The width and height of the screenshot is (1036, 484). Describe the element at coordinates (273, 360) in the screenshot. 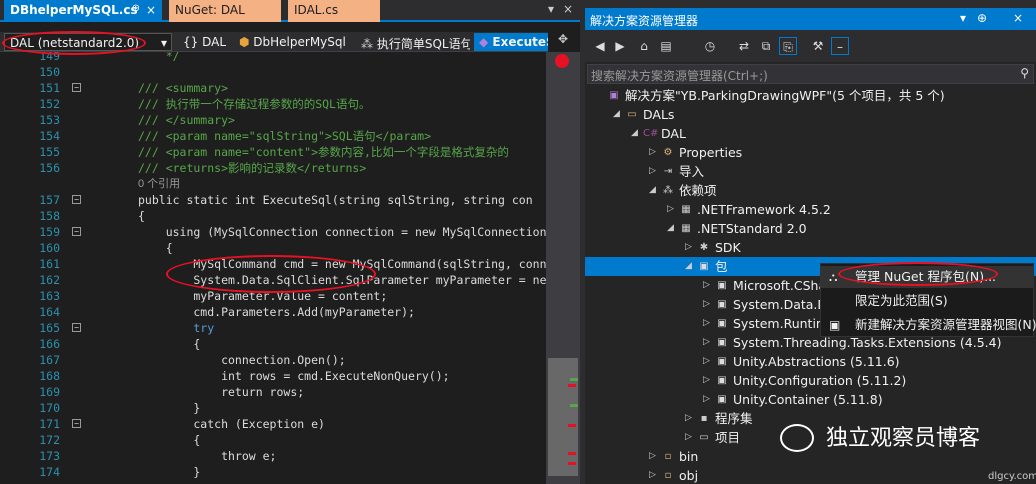

I see `code-line: 167 connection.Open();` at that location.